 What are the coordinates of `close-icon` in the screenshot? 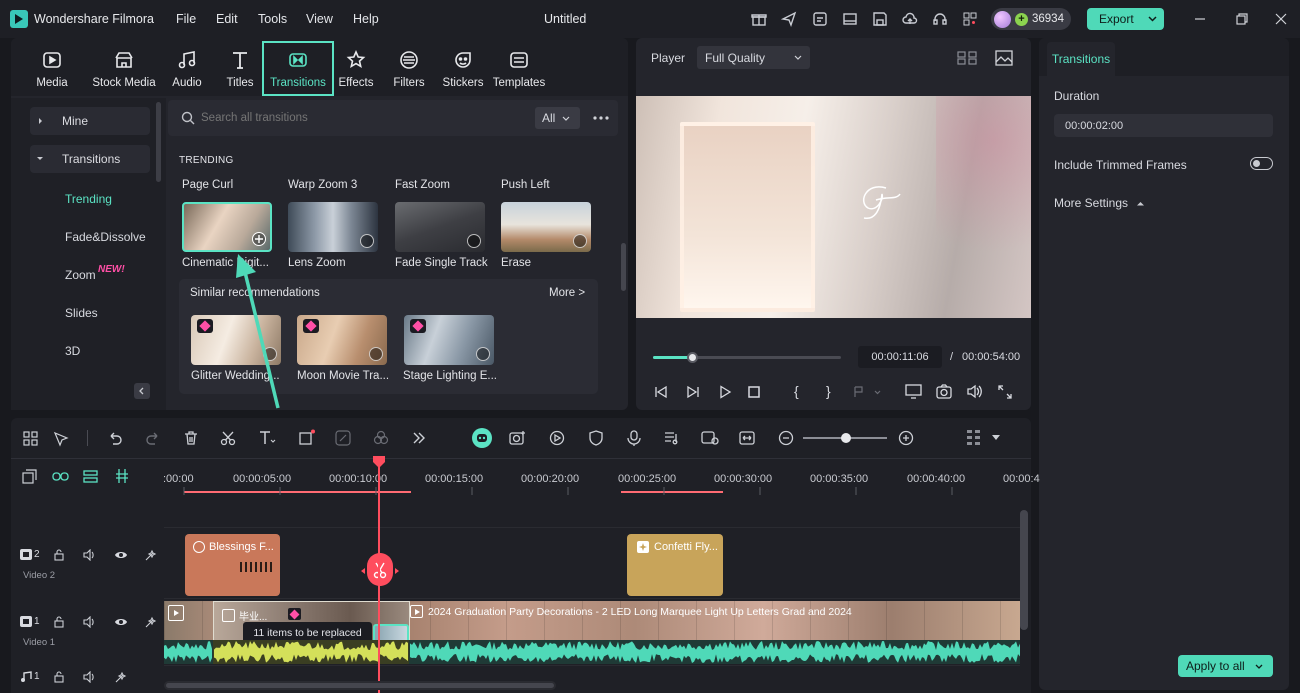 It's located at (1281, 19).